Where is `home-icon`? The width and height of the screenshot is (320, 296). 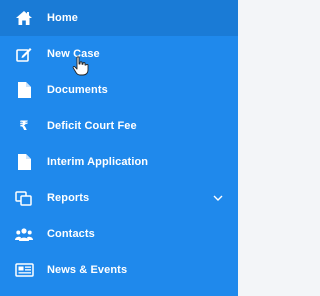 home-icon is located at coordinates (24, 18).